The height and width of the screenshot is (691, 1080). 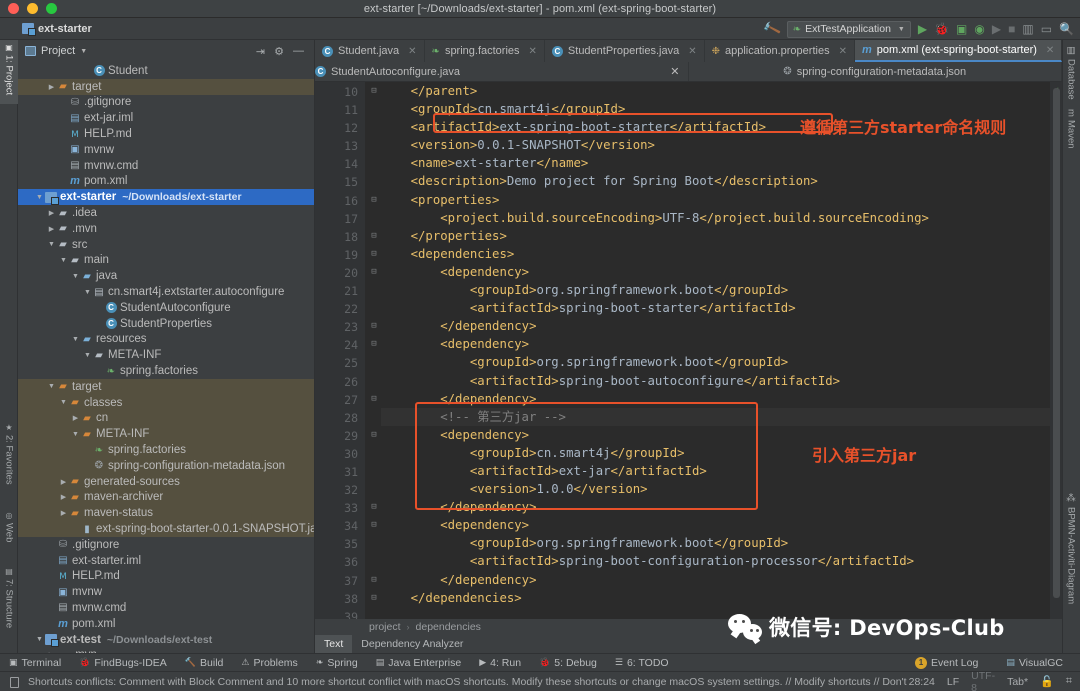 I want to click on bottom-tool-tab: ▣ Terminal, so click(x=35, y=663).